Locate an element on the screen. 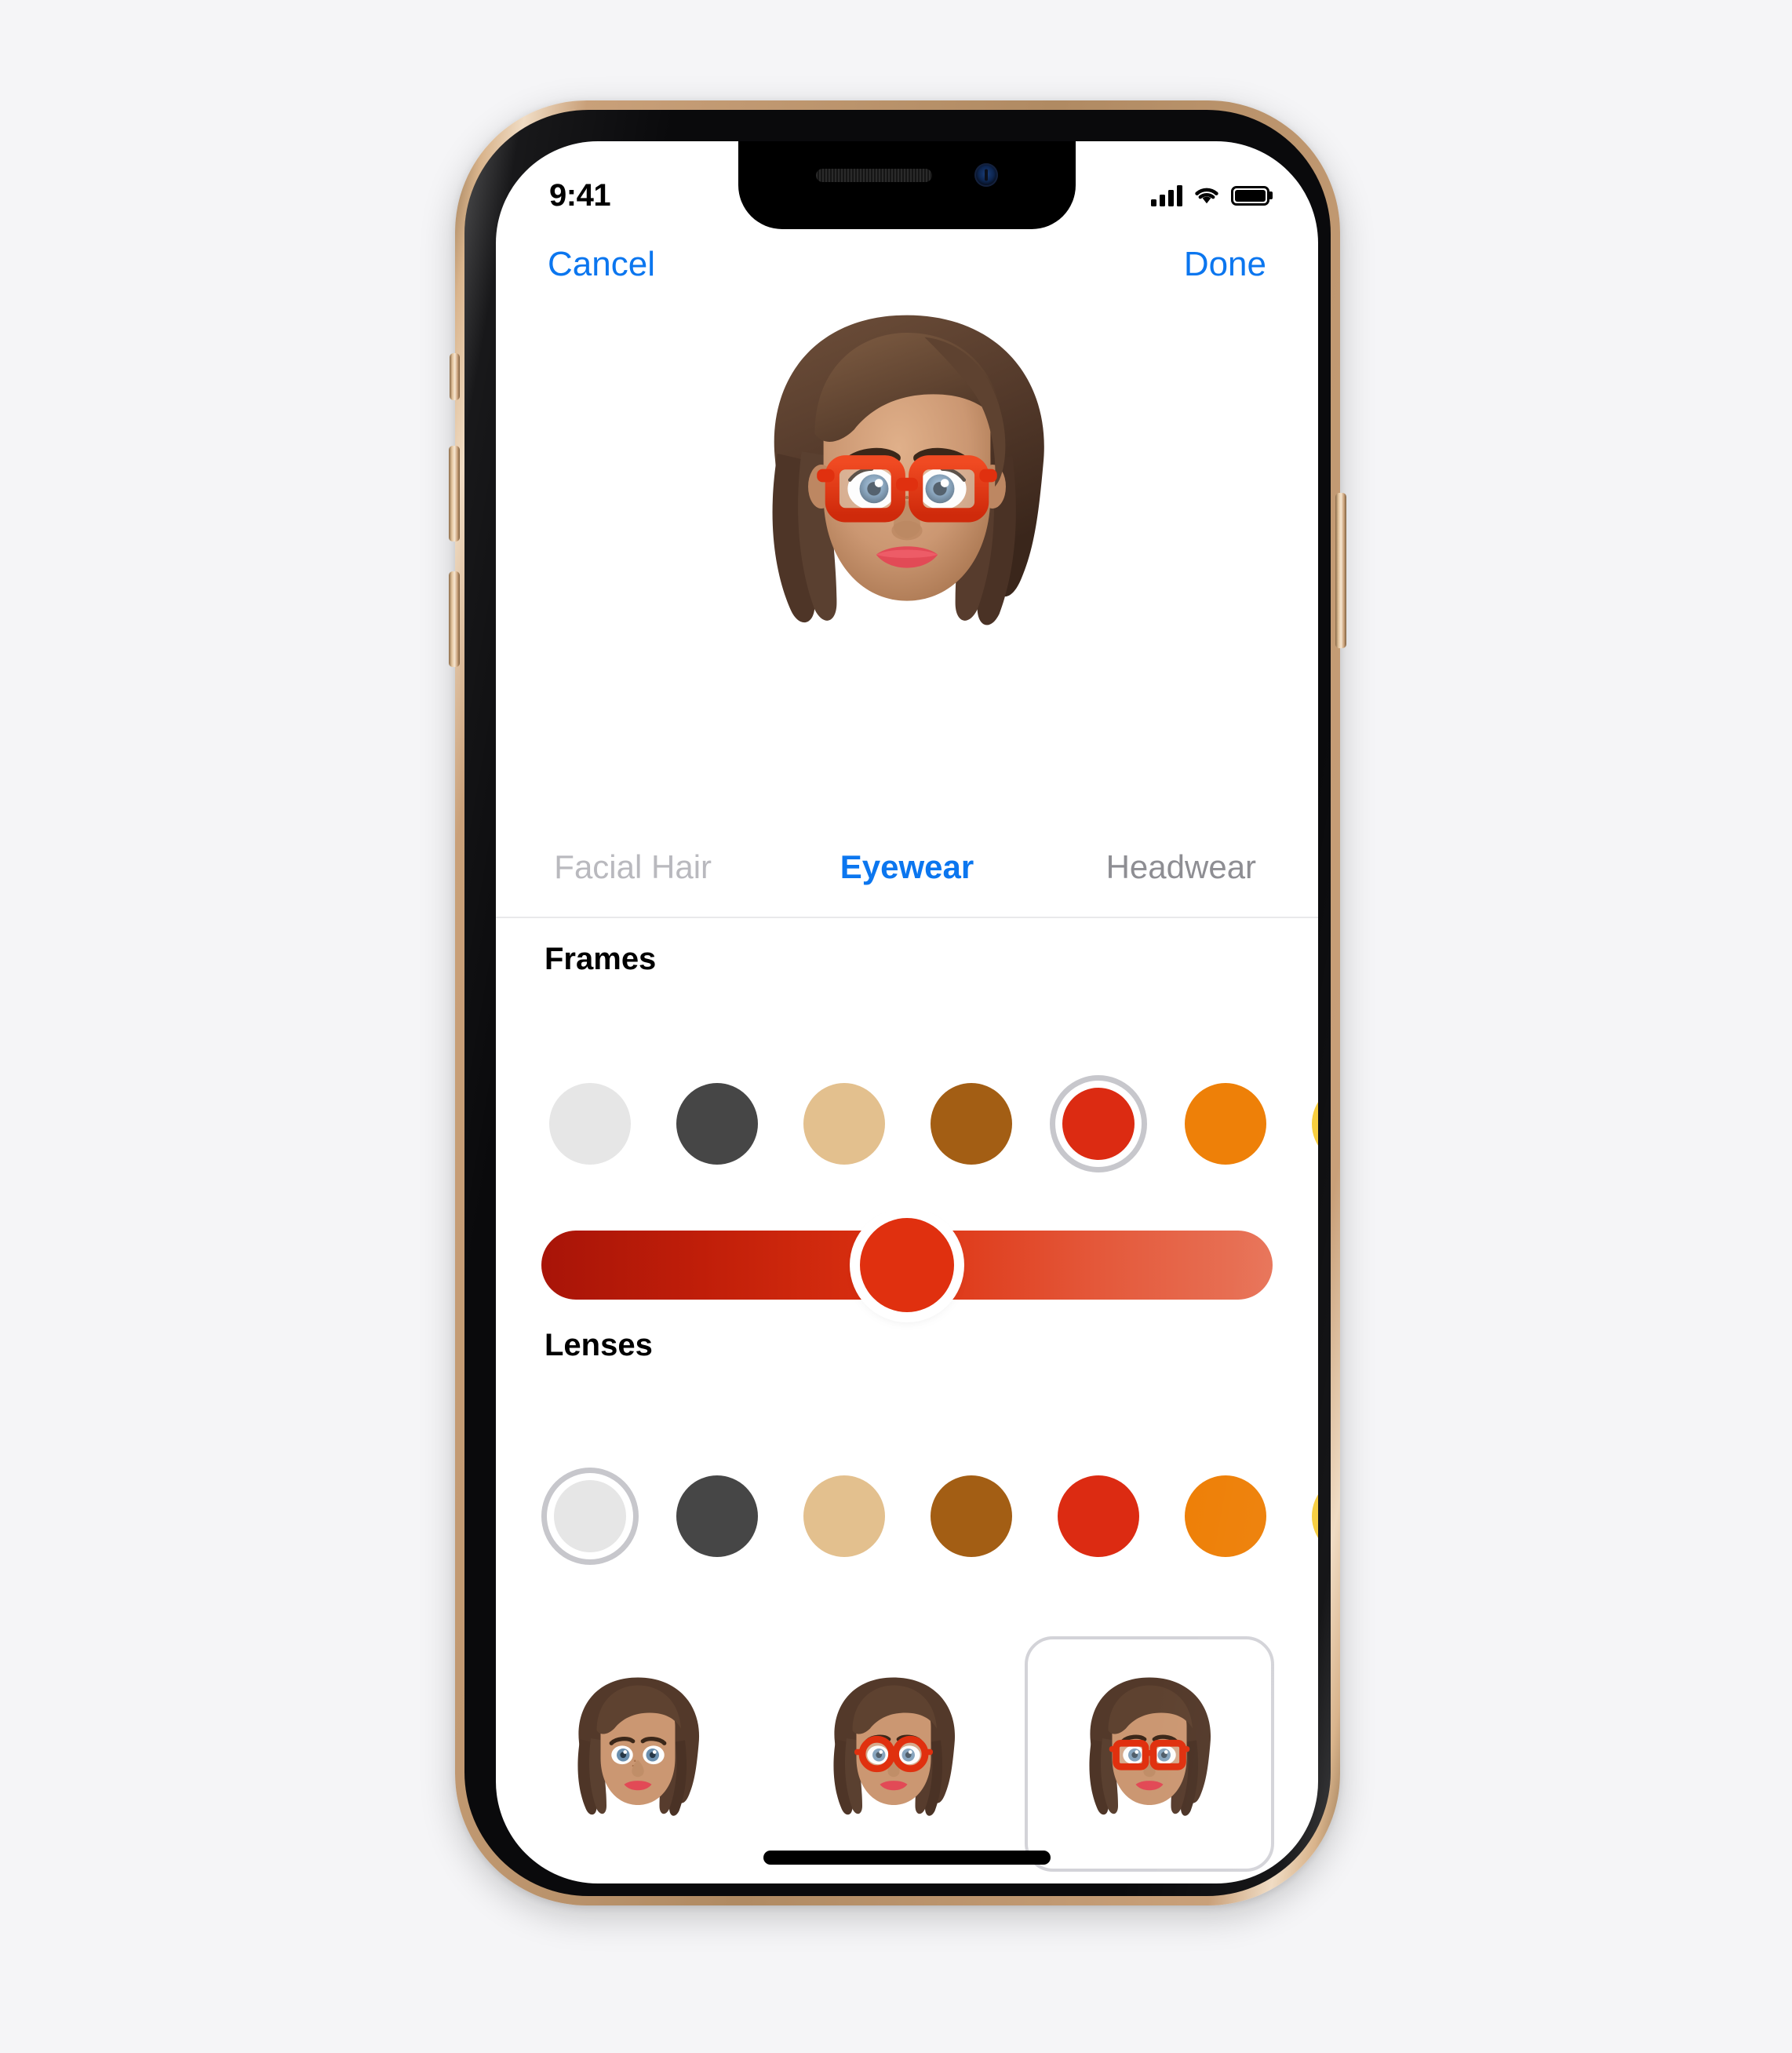  lenses-swatch-red is located at coordinates (1098, 1516).